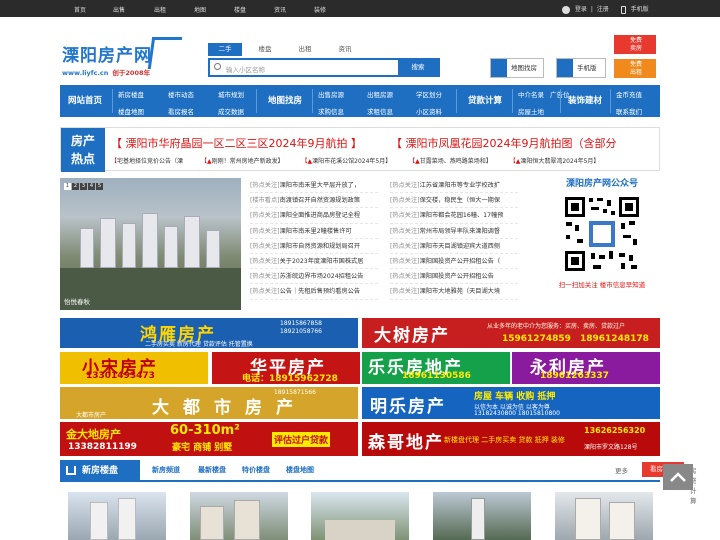  I want to click on hot-headline-1: 【 溧阳市华府晶园一区二区三区2024年9月航拍 】, so click(236, 143).